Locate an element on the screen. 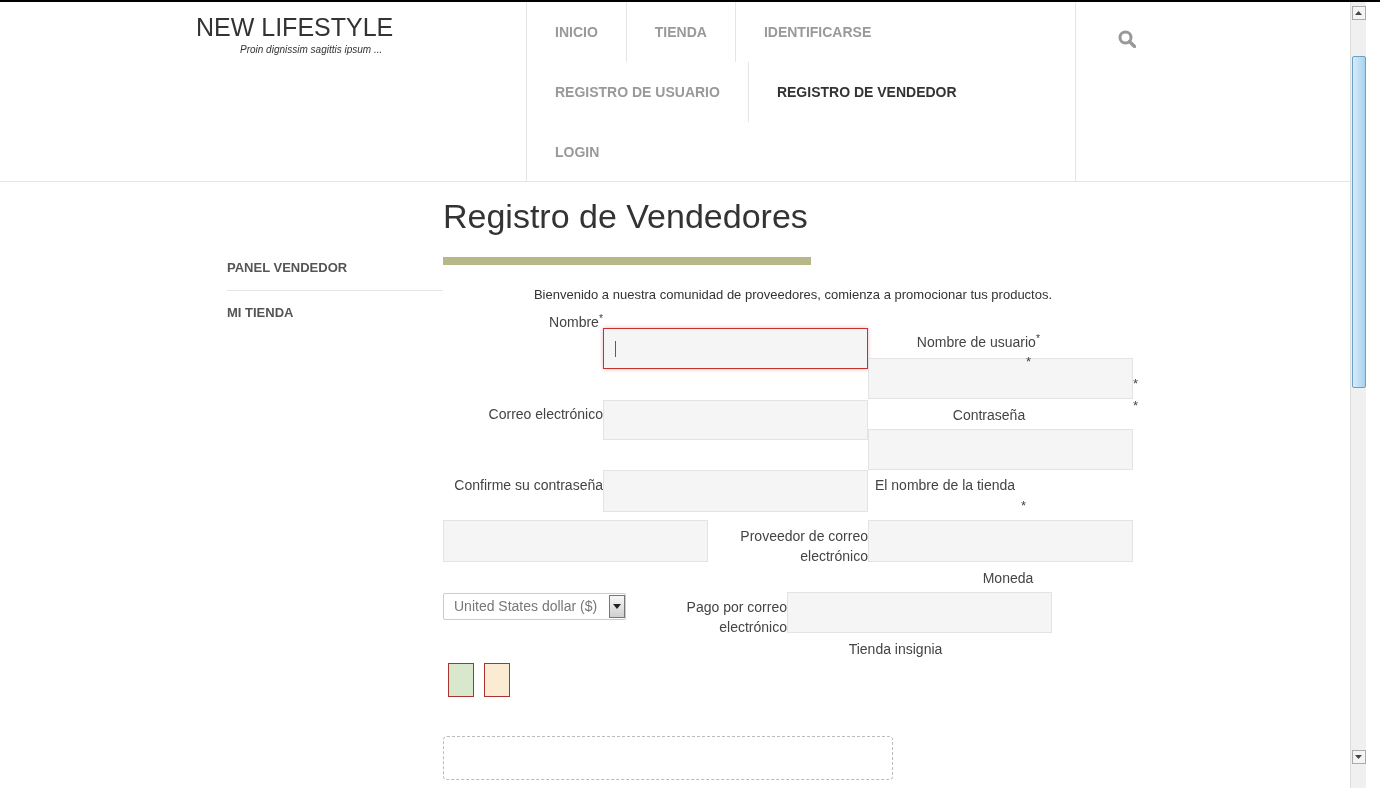 The width and height of the screenshot is (1380, 788). upload-area is located at coordinates (668, 758).